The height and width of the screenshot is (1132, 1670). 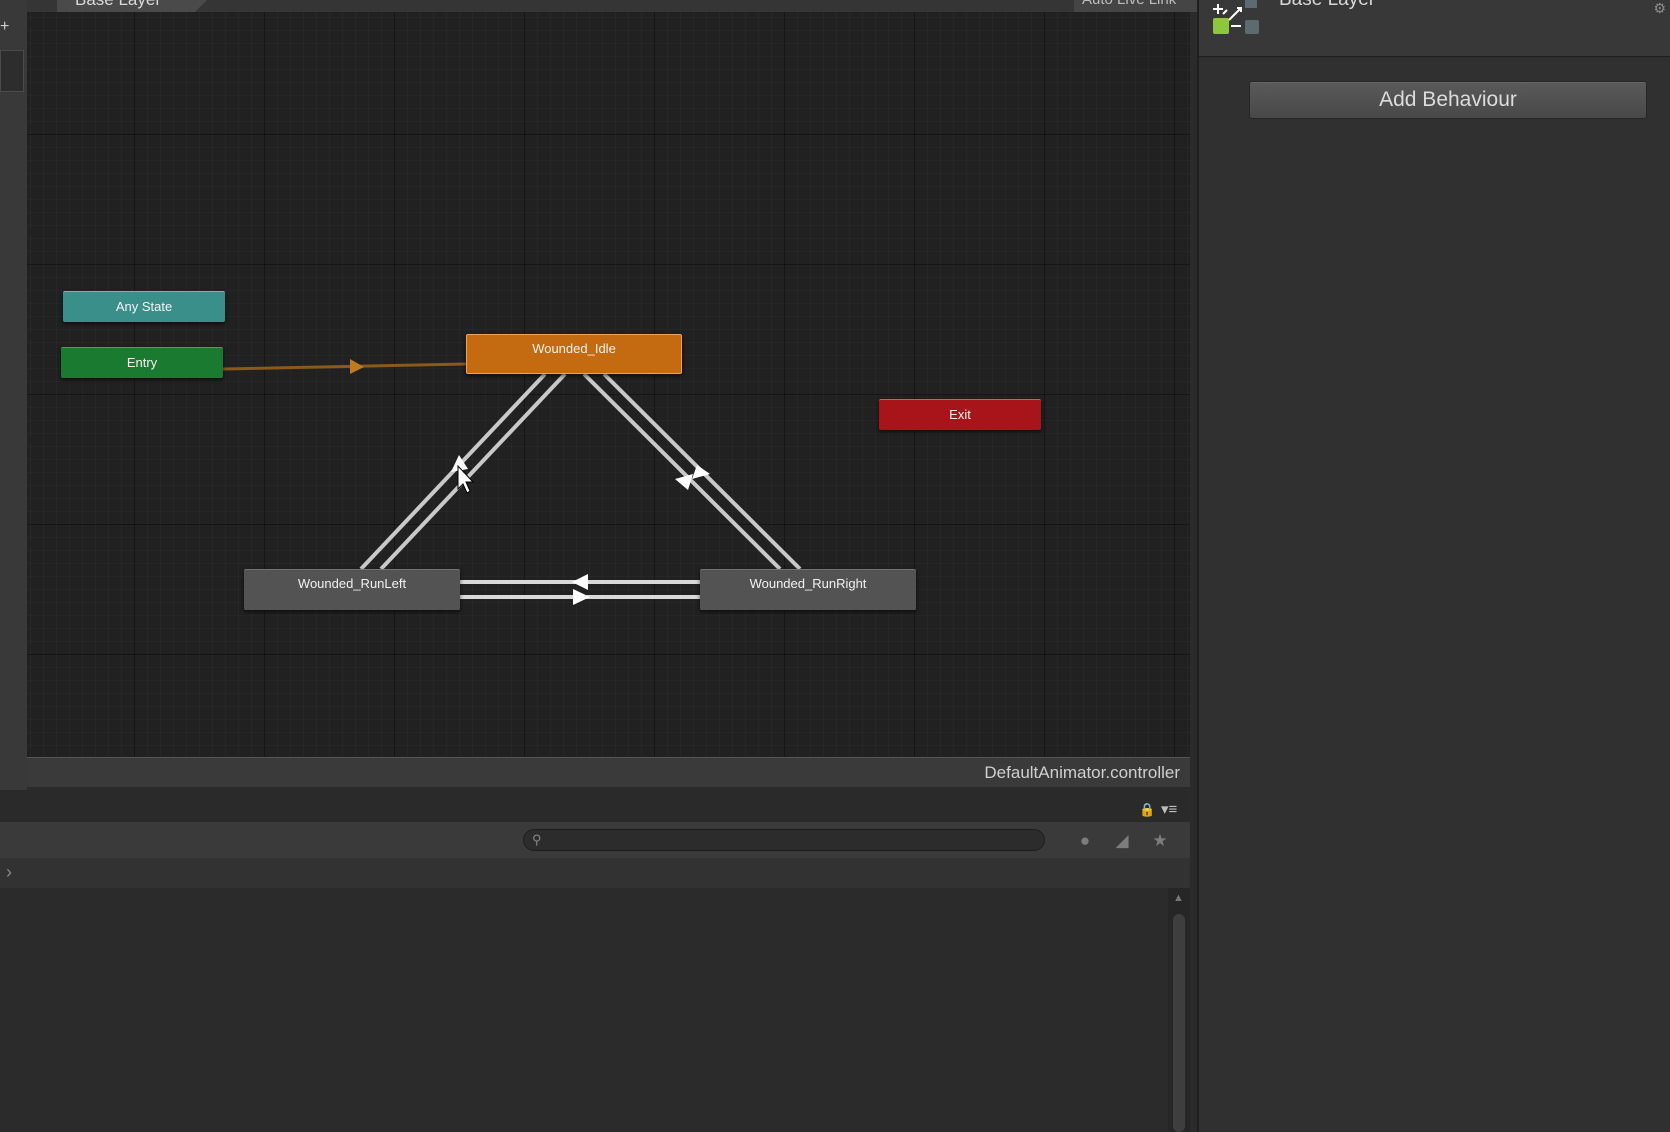 What do you see at coordinates (1448, 100) in the screenshot?
I see `add-behaviour-button: Add Behaviour` at bounding box center [1448, 100].